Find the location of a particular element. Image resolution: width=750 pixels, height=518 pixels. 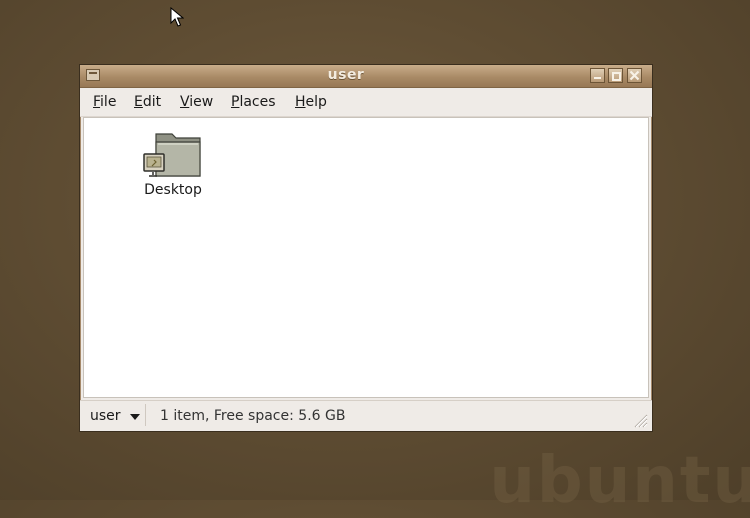

file-item-desktop: Desktop is located at coordinates (173, 163).